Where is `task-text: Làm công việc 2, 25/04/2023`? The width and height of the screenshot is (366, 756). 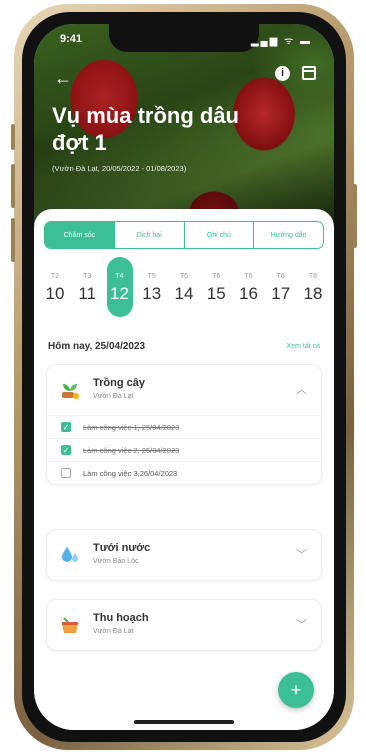
task-text: Làm công việc 2, 25/04/2023 is located at coordinates (131, 450).